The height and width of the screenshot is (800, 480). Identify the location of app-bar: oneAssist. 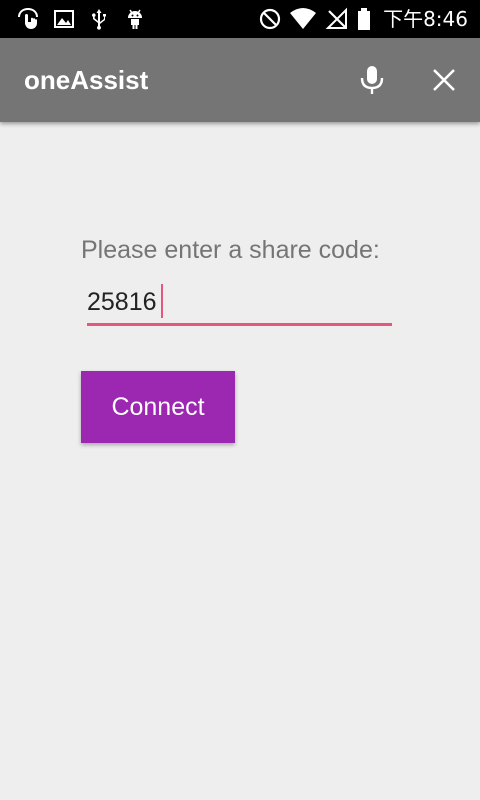
(240, 80).